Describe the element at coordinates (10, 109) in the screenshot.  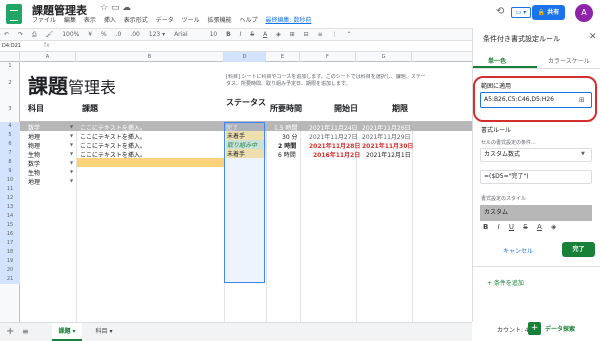
I see `row-header: 3` at that location.